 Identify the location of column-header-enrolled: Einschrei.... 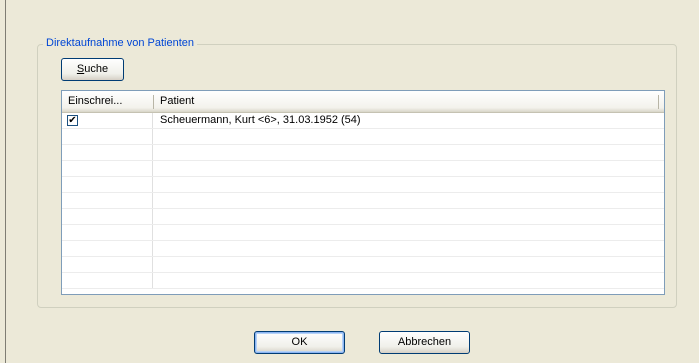
(108, 101).